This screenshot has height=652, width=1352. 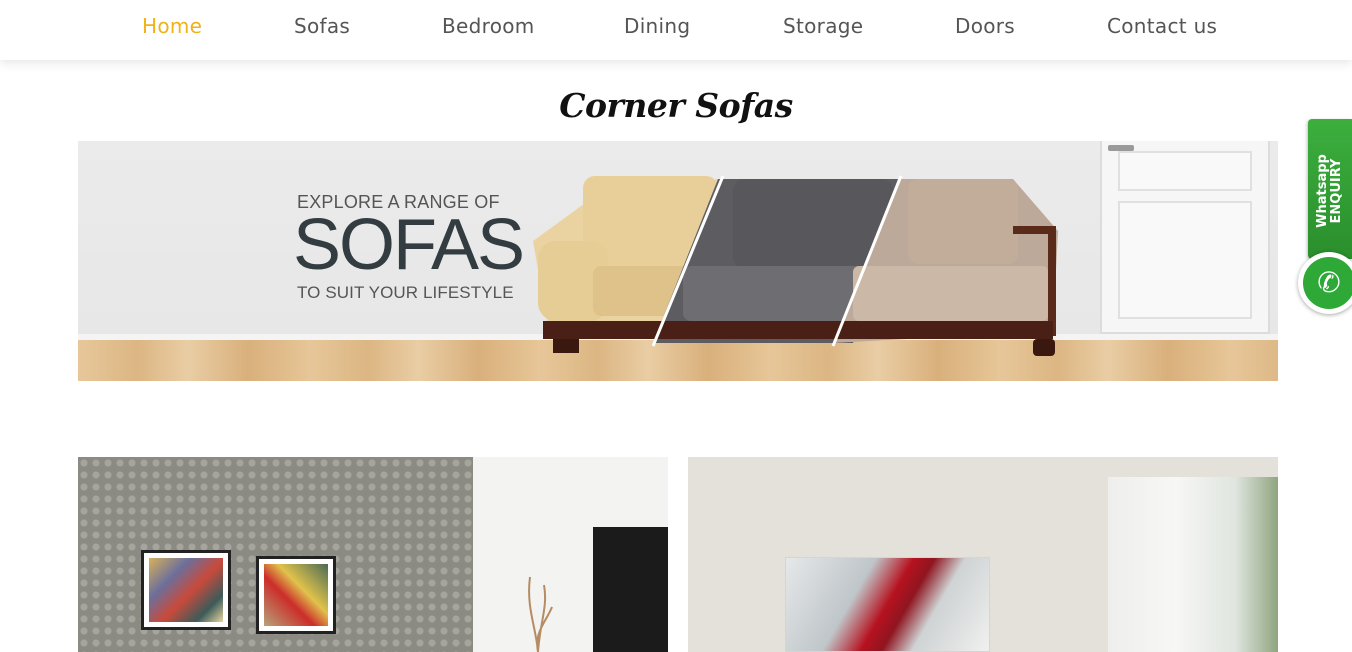 What do you see at coordinates (1193, 564) in the screenshot?
I see `window-curtain` at bounding box center [1193, 564].